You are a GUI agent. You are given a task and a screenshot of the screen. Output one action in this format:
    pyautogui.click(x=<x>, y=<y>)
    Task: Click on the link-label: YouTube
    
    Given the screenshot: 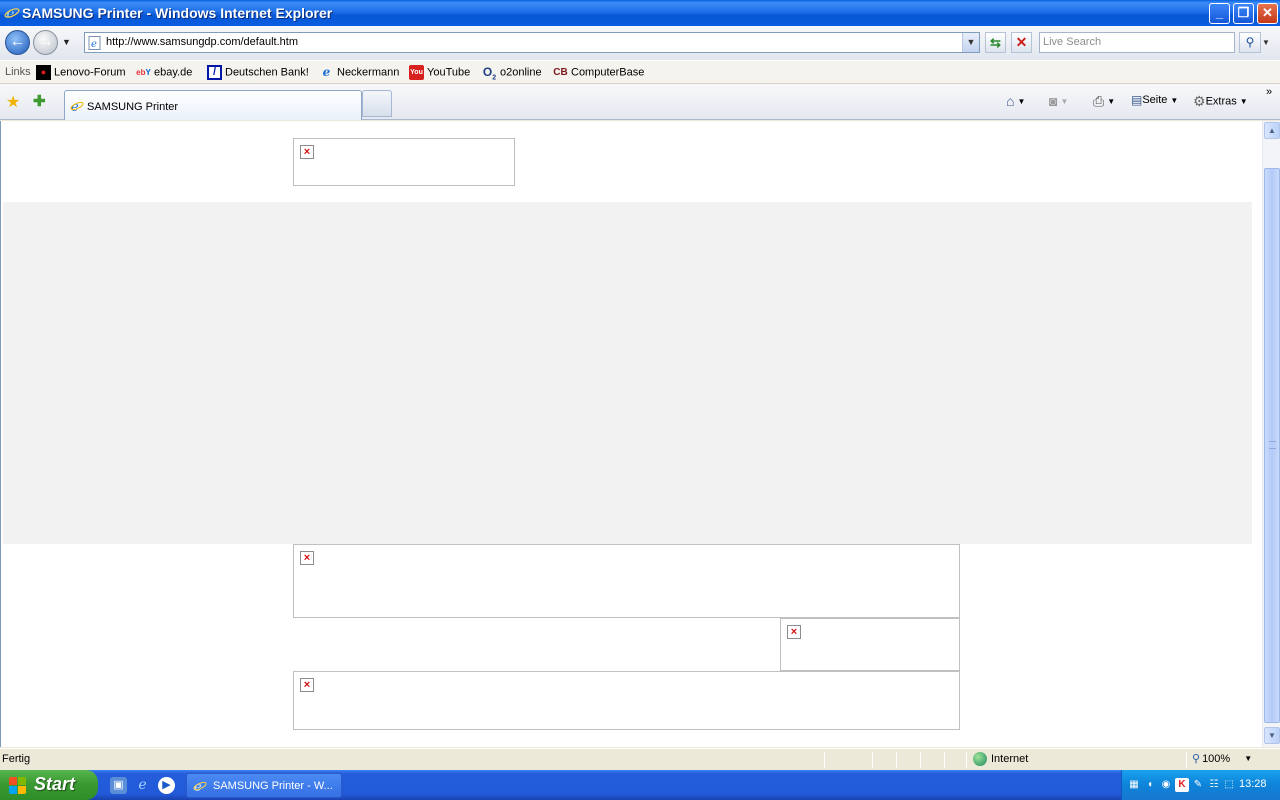 What is the action you would take?
    pyautogui.click(x=449, y=72)
    